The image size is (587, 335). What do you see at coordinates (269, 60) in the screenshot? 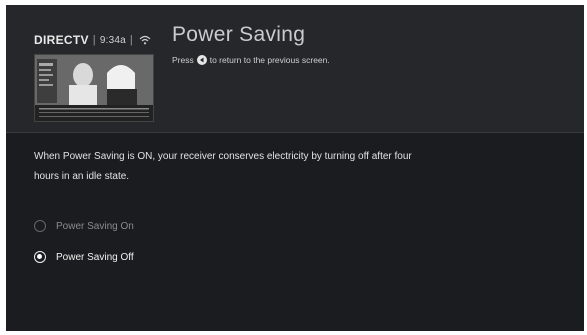
I see `instruction-suffix: to return to the previous screen.` at bounding box center [269, 60].